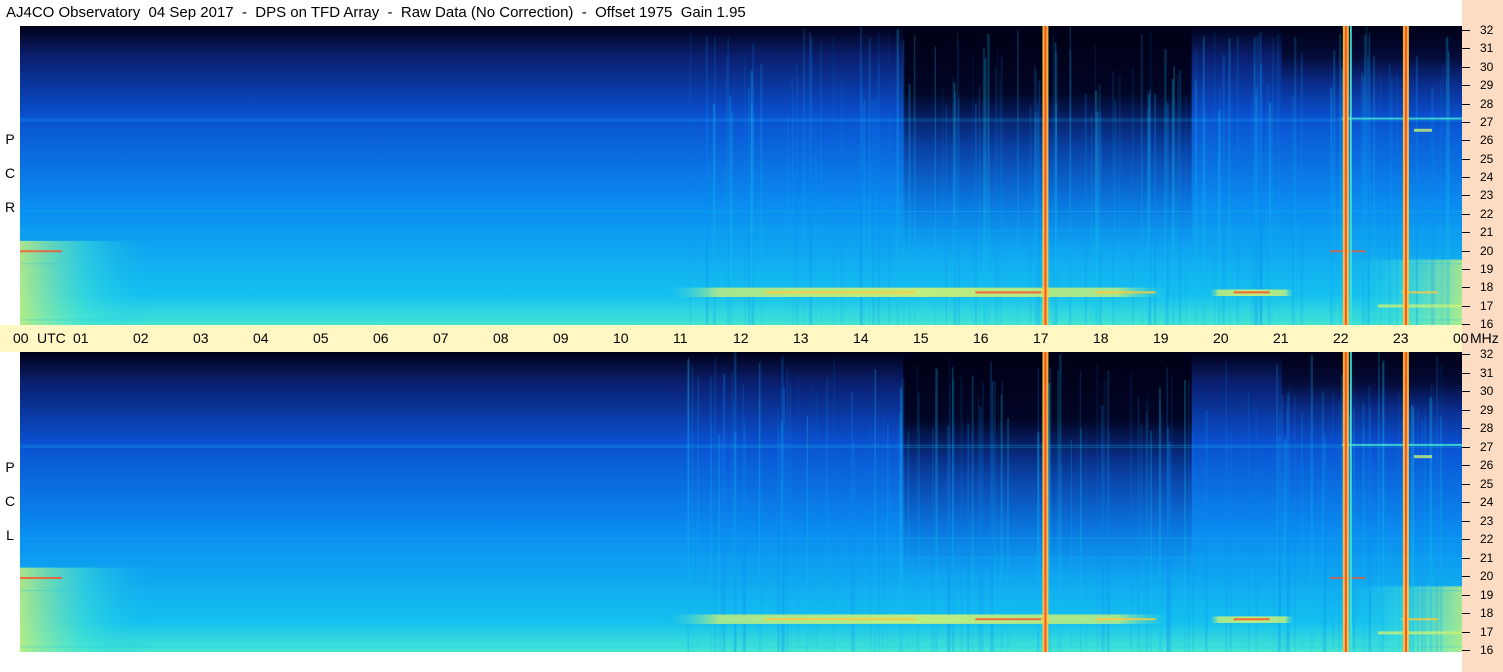  I want to click on lcp-freq-label: 31, so click(1487, 373).